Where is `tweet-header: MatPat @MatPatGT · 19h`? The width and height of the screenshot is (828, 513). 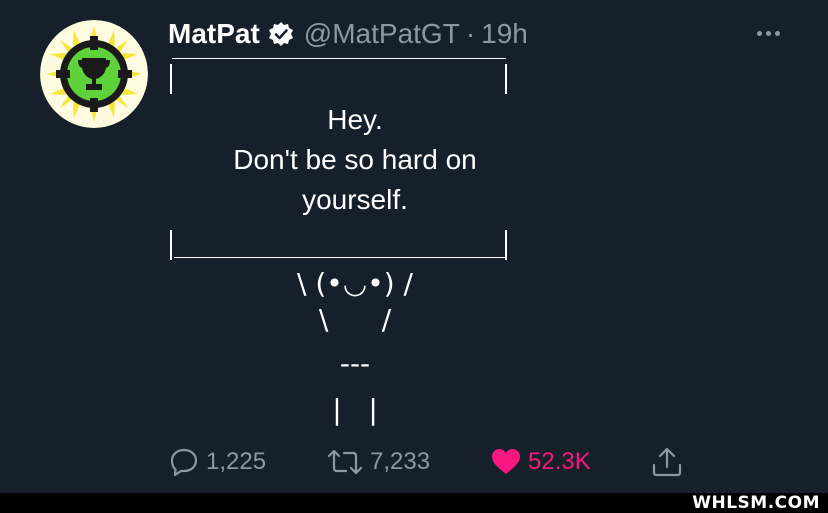
tweet-header: MatPat @MatPatGT · 19h is located at coordinates (348, 34).